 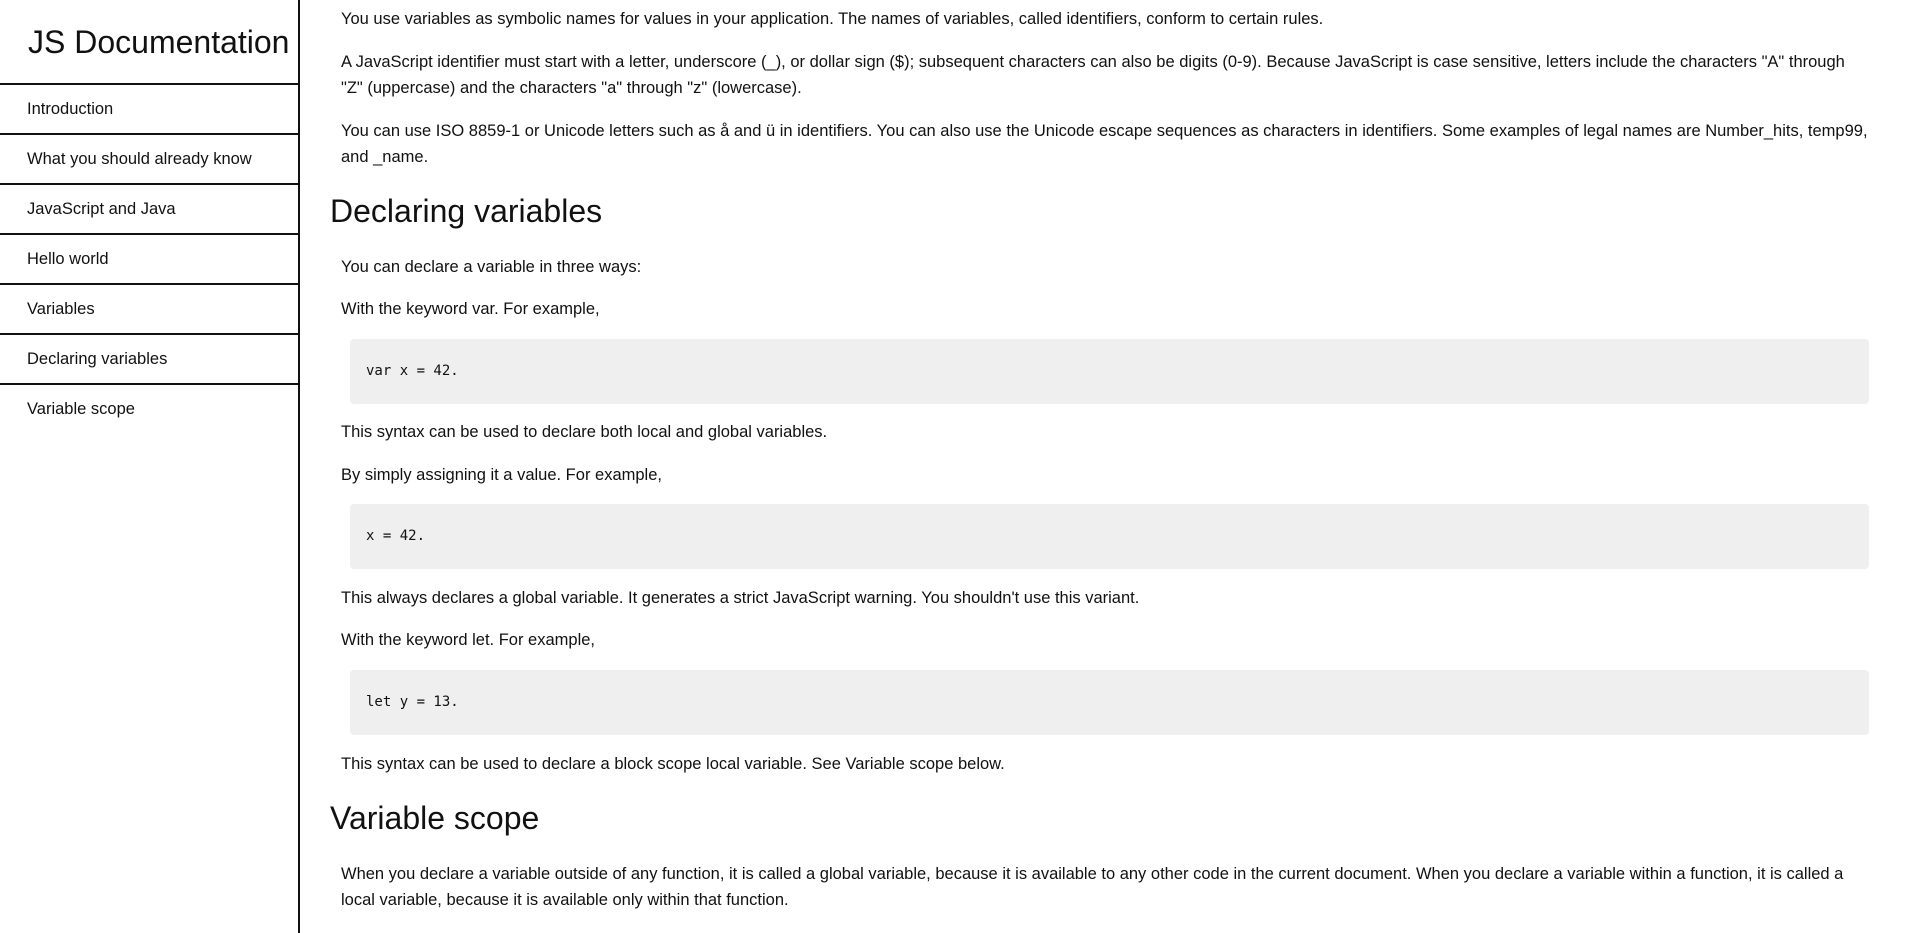 What do you see at coordinates (1109, 536) in the screenshot?
I see `code-block: x = 42.` at bounding box center [1109, 536].